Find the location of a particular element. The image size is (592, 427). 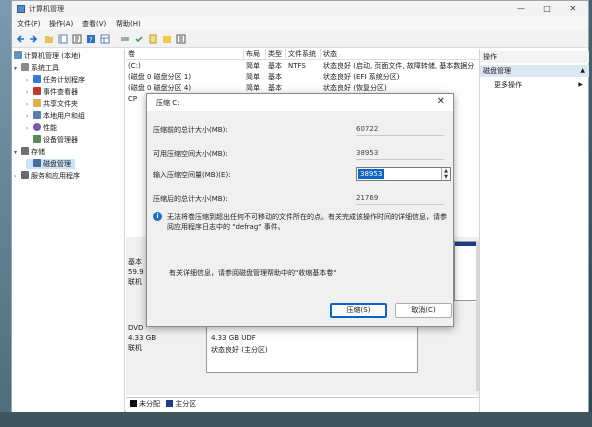

tree-item-label: 事件查看器 is located at coordinates (60, 92).